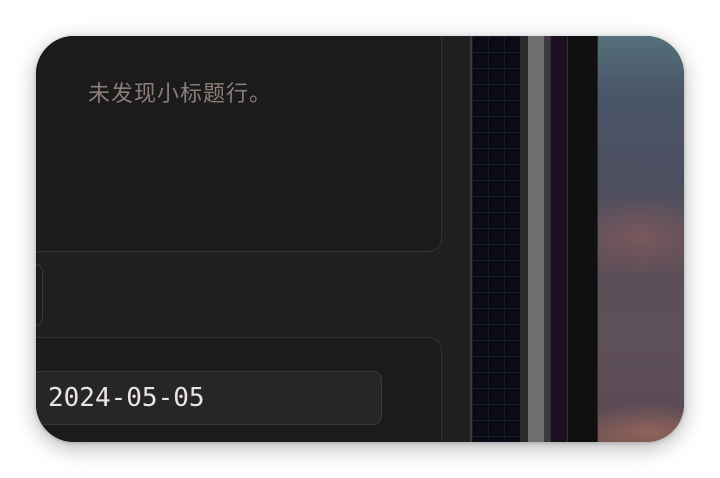  I want to click on background-window-edge, so click(583, 239).